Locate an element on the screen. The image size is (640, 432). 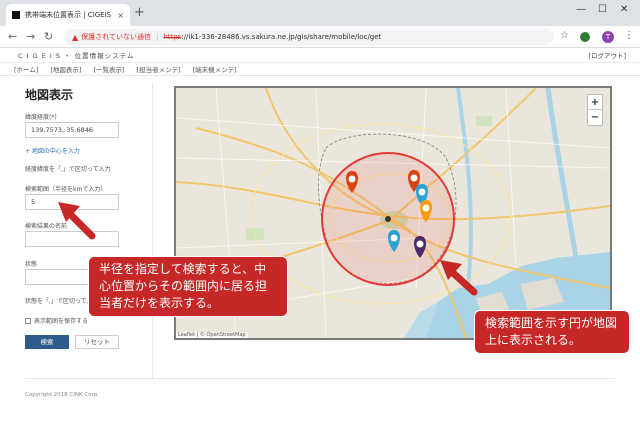
footer-divider is located at coordinates (320, 378).